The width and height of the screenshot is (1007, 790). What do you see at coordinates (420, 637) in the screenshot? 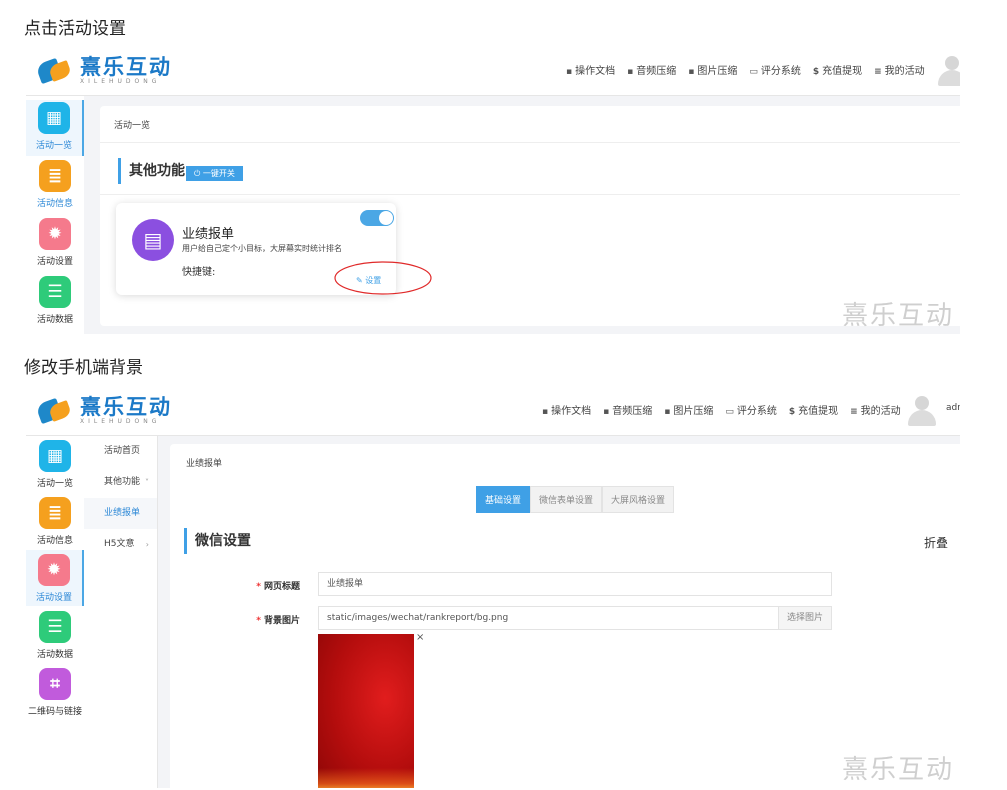
I see `close-icon: ×` at bounding box center [420, 637].